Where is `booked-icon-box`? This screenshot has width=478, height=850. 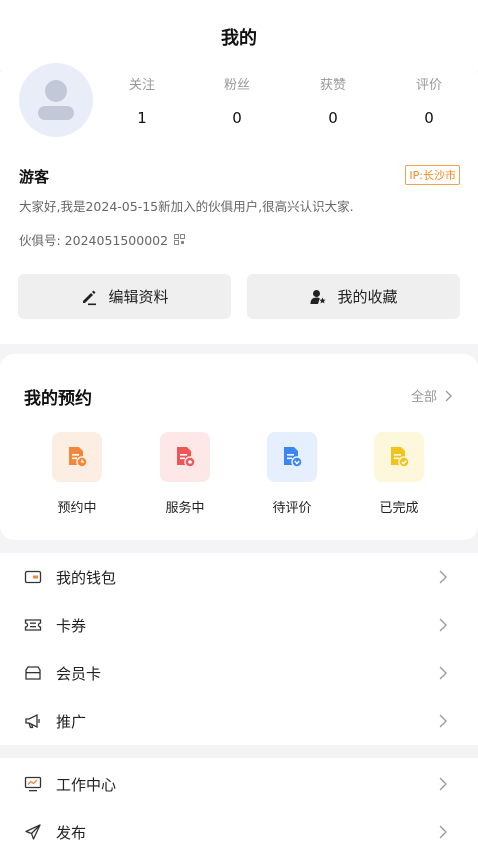
booked-icon-box is located at coordinates (77, 457).